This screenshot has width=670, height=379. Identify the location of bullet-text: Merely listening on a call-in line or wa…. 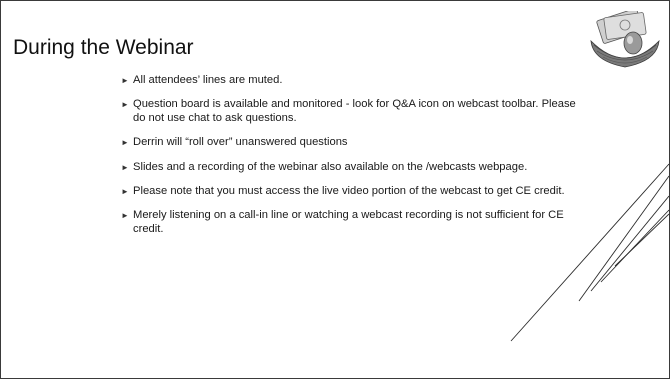
(348, 222).